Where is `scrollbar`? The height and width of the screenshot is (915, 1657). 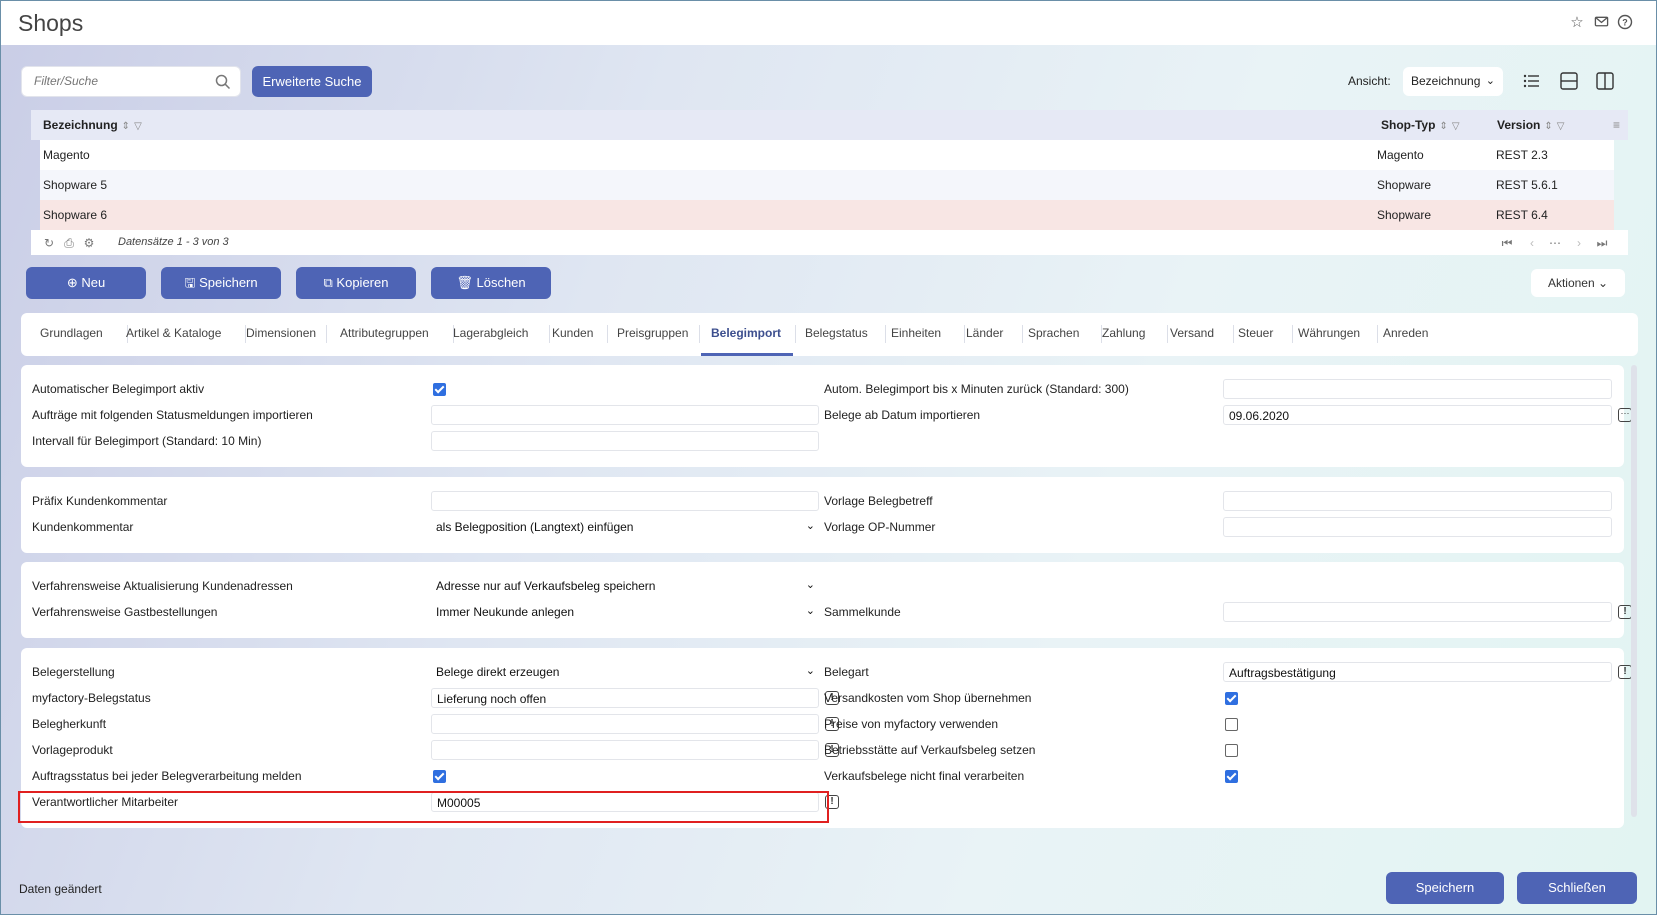
scrollbar is located at coordinates (1634, 591).